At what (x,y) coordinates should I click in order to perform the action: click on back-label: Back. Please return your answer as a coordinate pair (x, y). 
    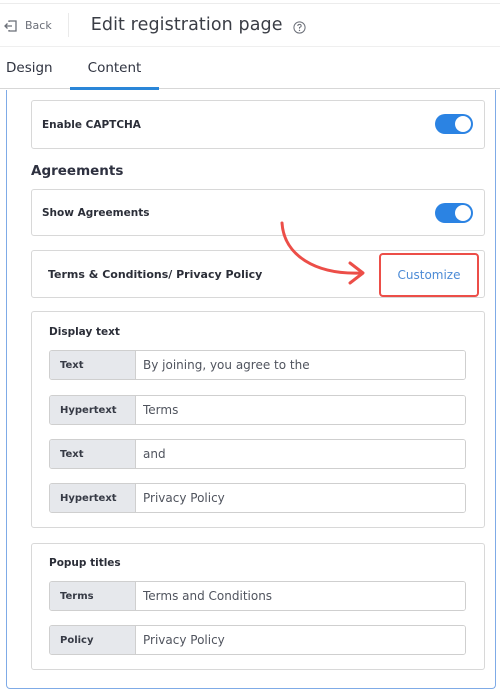
    Looking at the image, I should click on (38, 25).